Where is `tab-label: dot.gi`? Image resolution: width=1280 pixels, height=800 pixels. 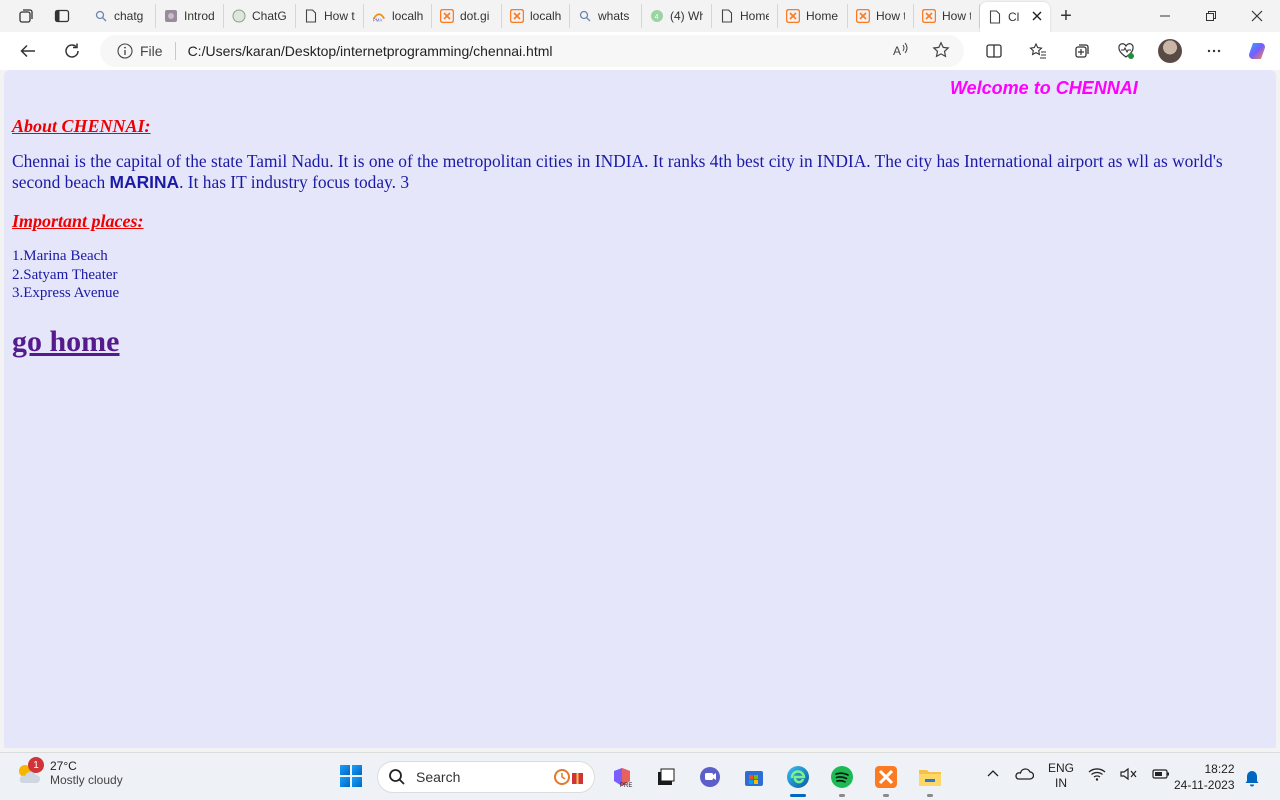 tab-label: dot.gi is located at coordinates (475, 16).